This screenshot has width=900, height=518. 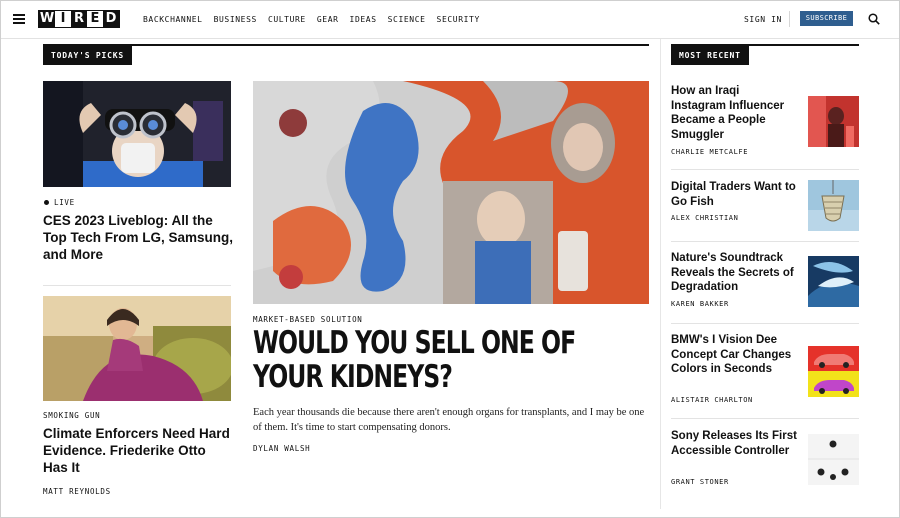 I want to click on logo-letter: I, so click(x=63, y=19).